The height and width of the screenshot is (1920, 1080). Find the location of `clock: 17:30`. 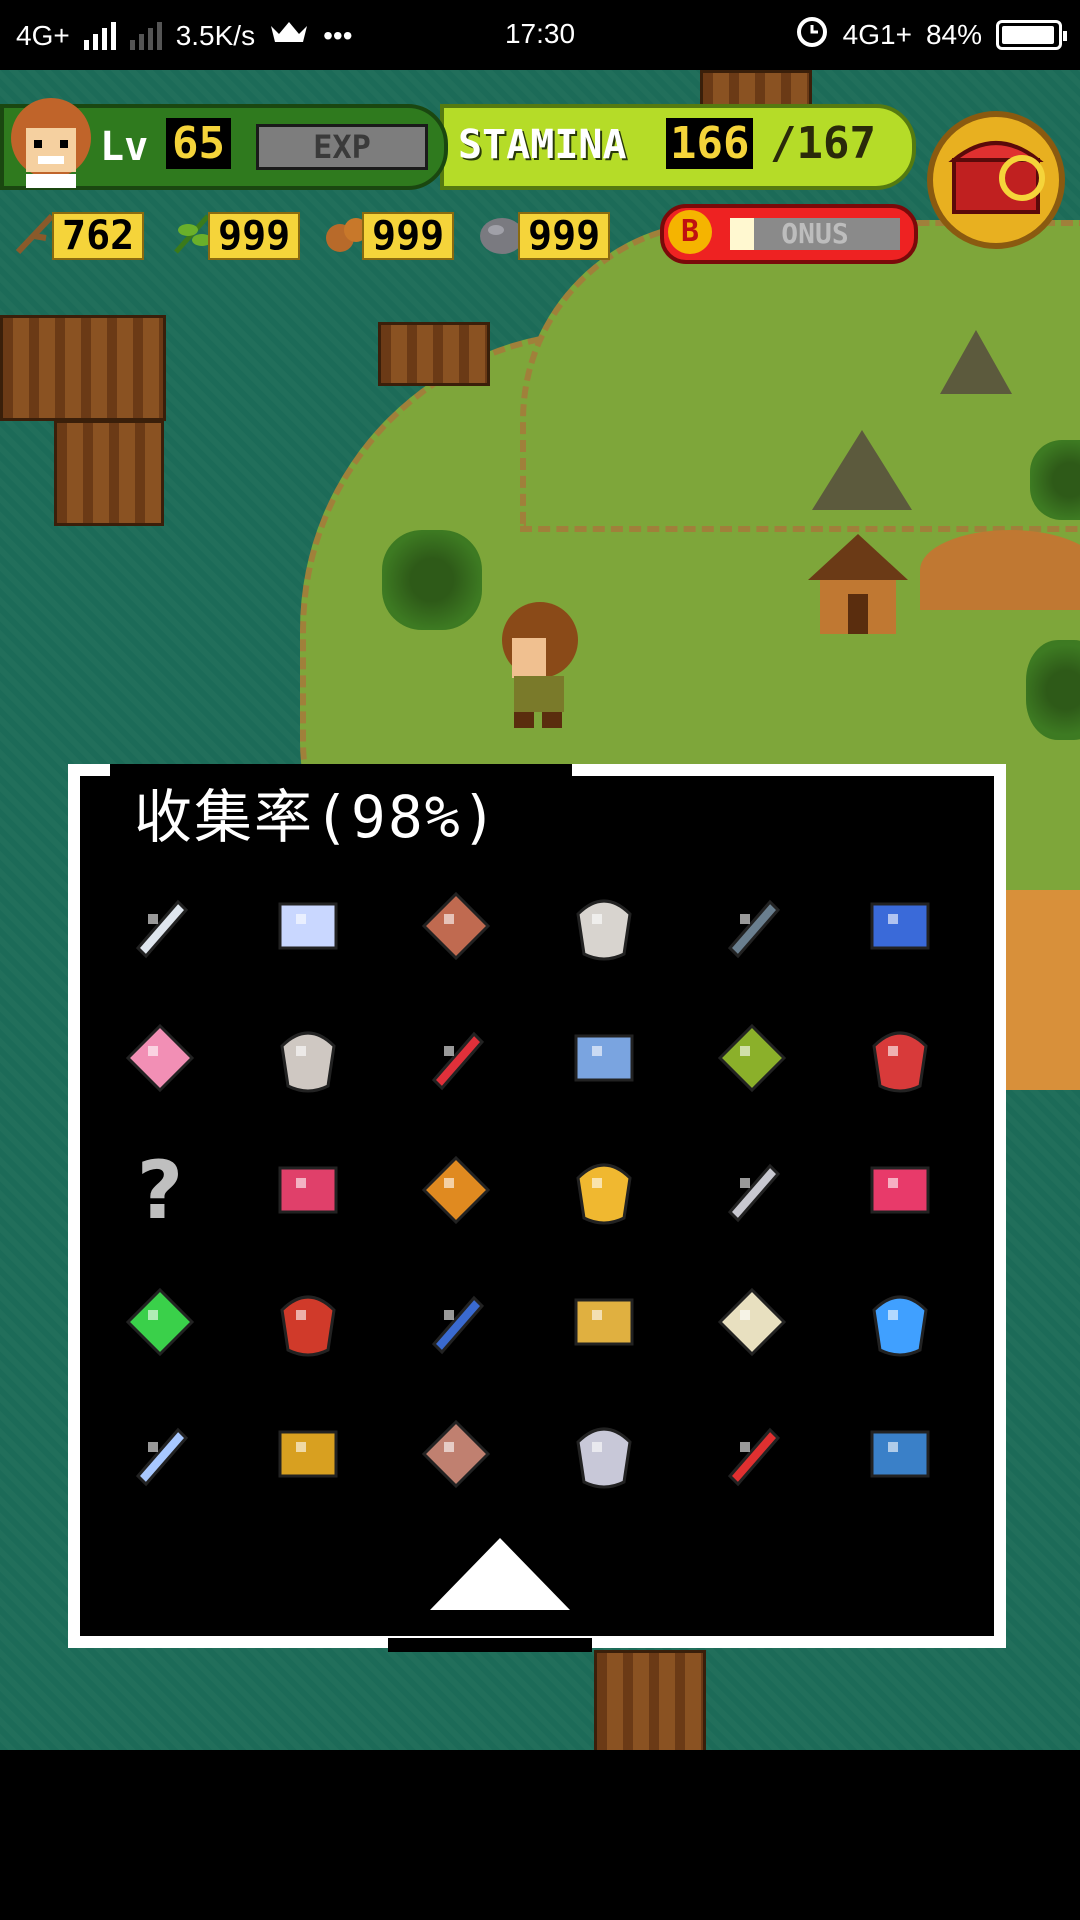

clock: 17:30 is located at coordinates (540, 33).